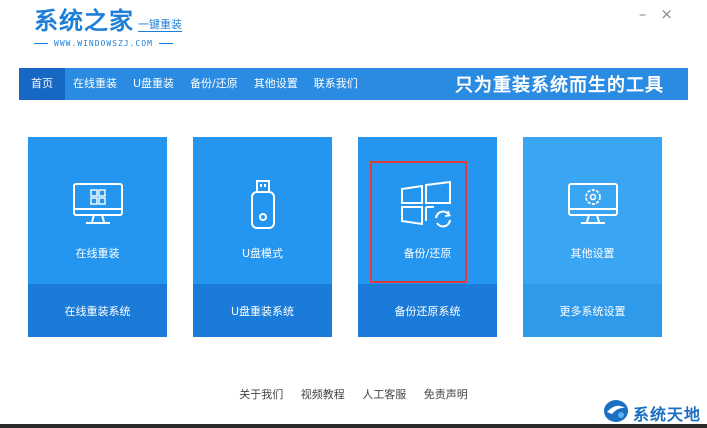 Image resolution: width=707 pixels, height=428 pixels. What do you see at coordinates (616, 413) in the screenshot?
I see `watermark-logo-icon` at bounding box center [616, 413].